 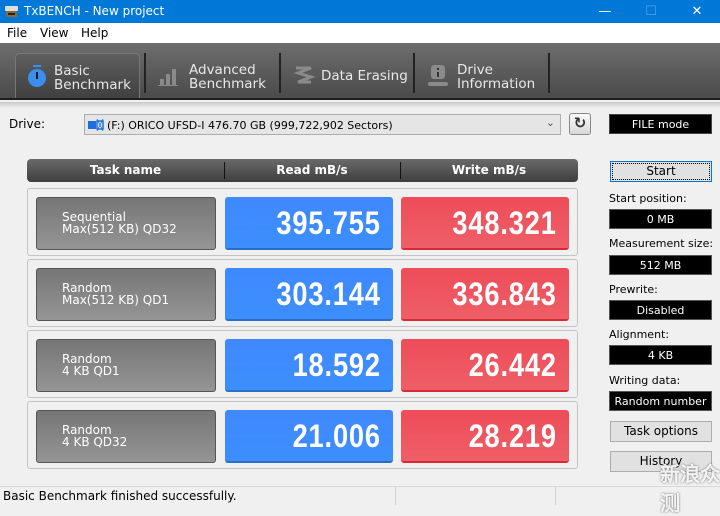 What do you see at coordinates (304, 75) in the screenshot?
I see `eraser-icon` at bounding box center [304, 75].